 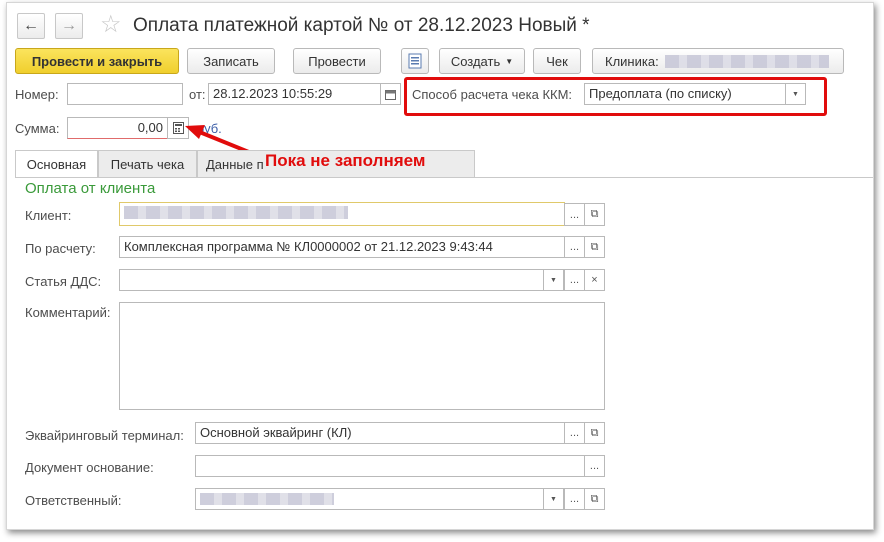 I want to click on client-value-redacted, so click(x=236, y=212).